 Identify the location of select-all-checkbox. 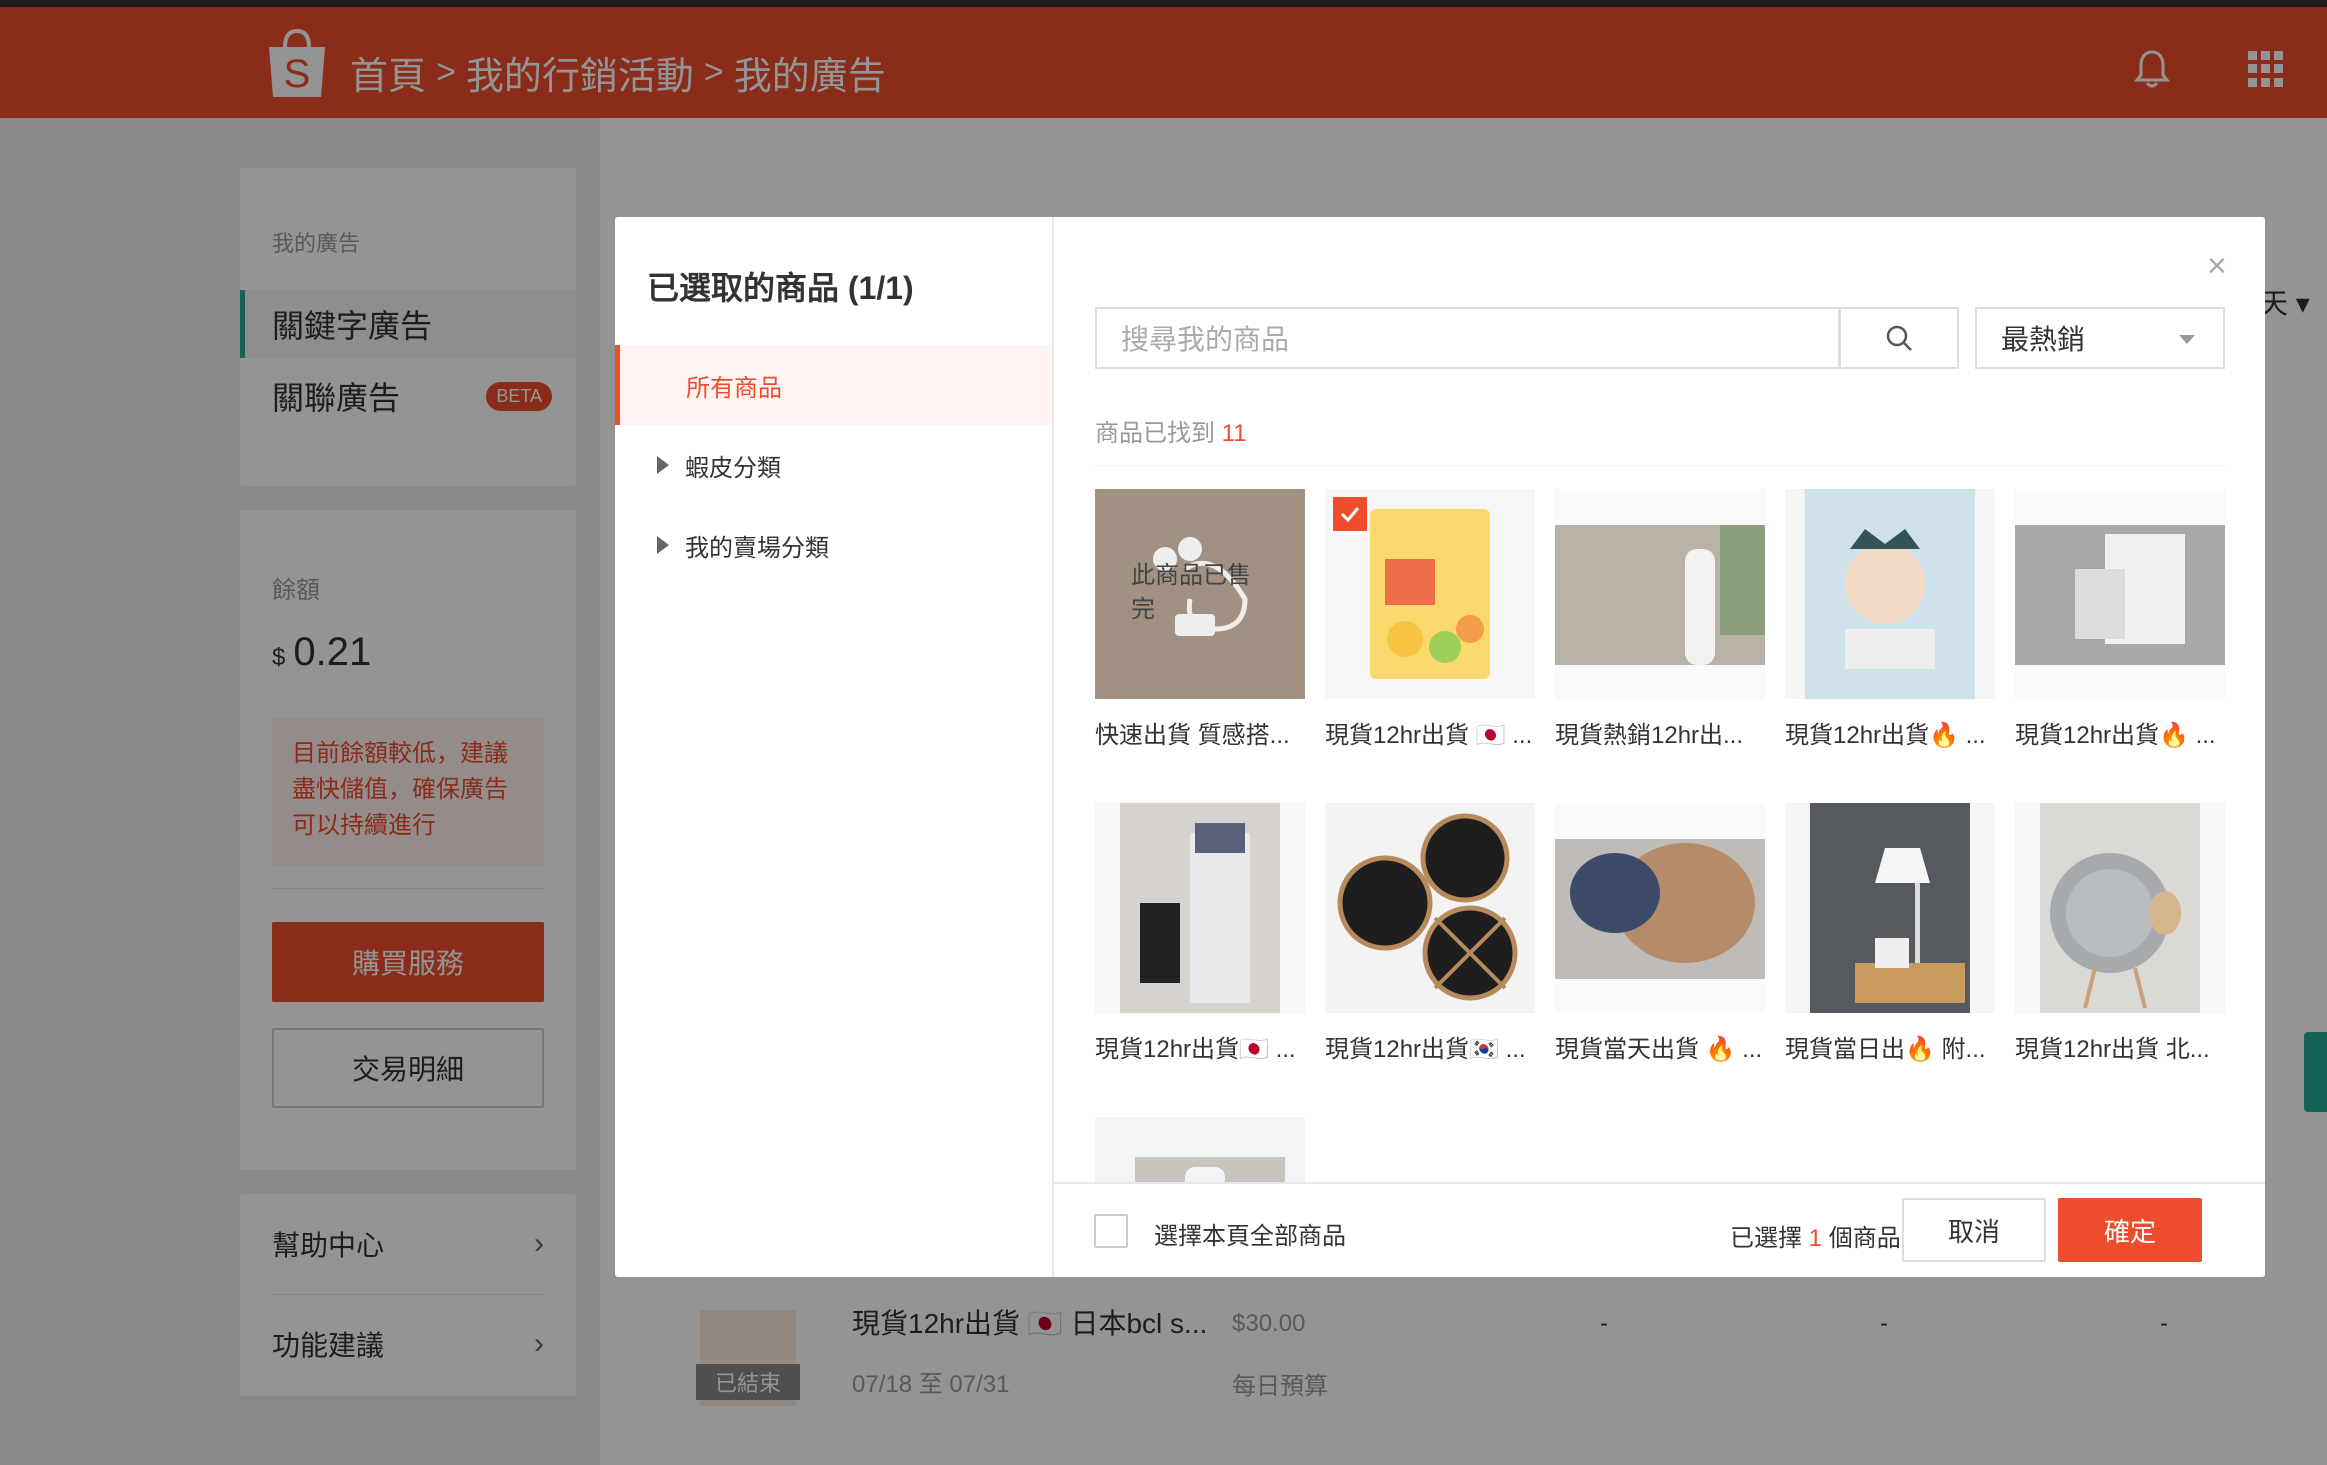
(1111, 1231).